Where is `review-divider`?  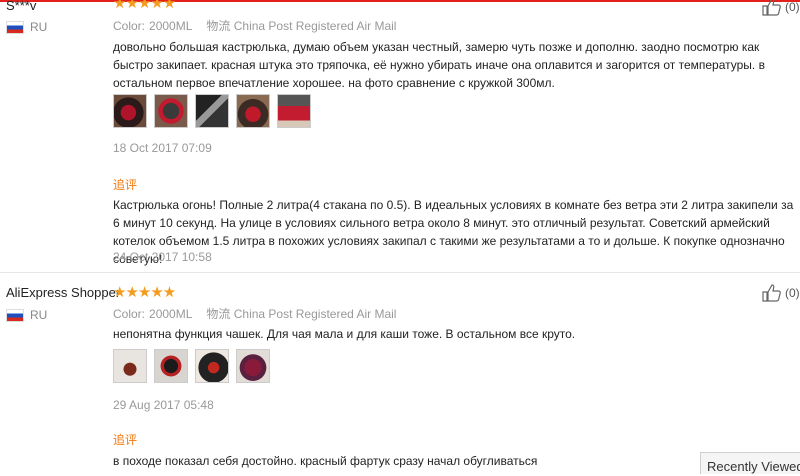 review-divider is located at coordinates (400, 272).